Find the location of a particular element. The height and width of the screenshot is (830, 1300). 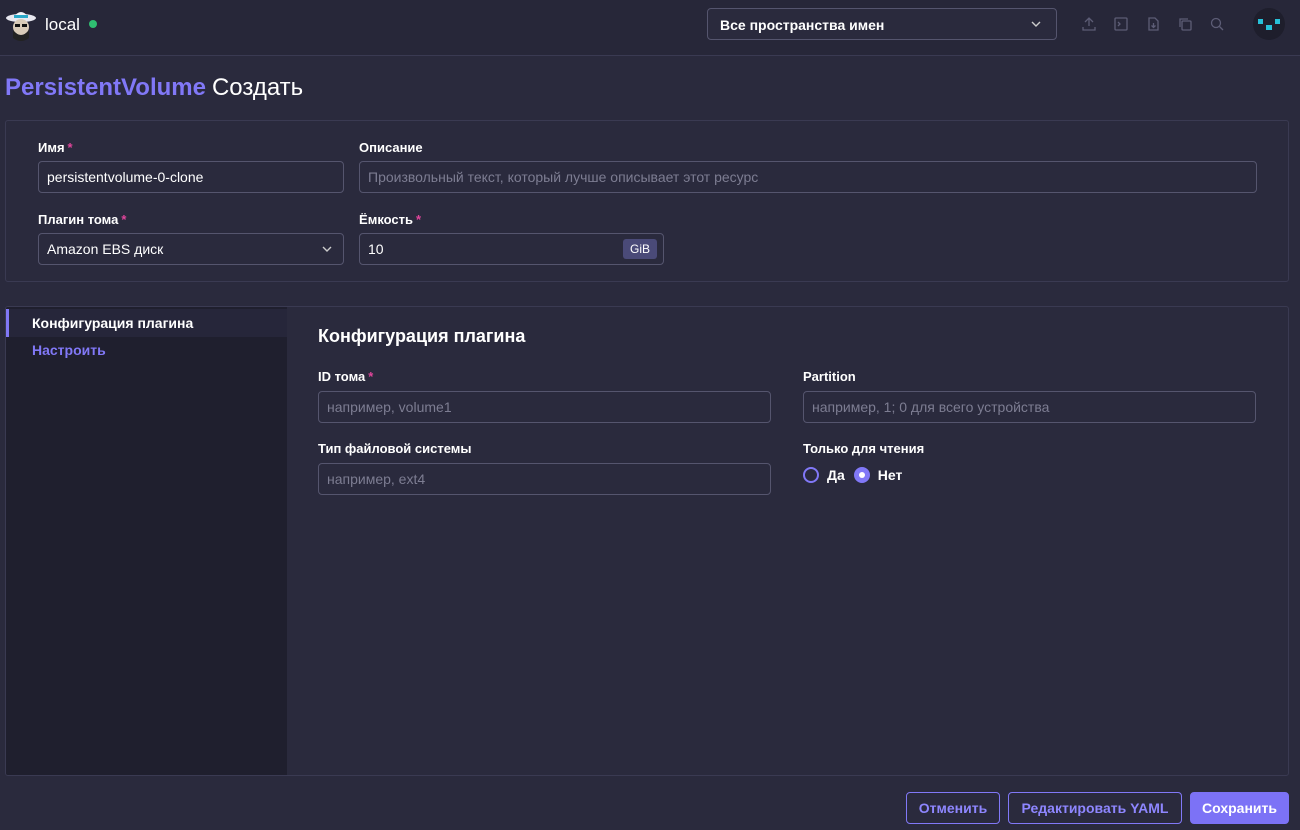

section-title: Конфигурация плагина is located at coordinates (422, 336).